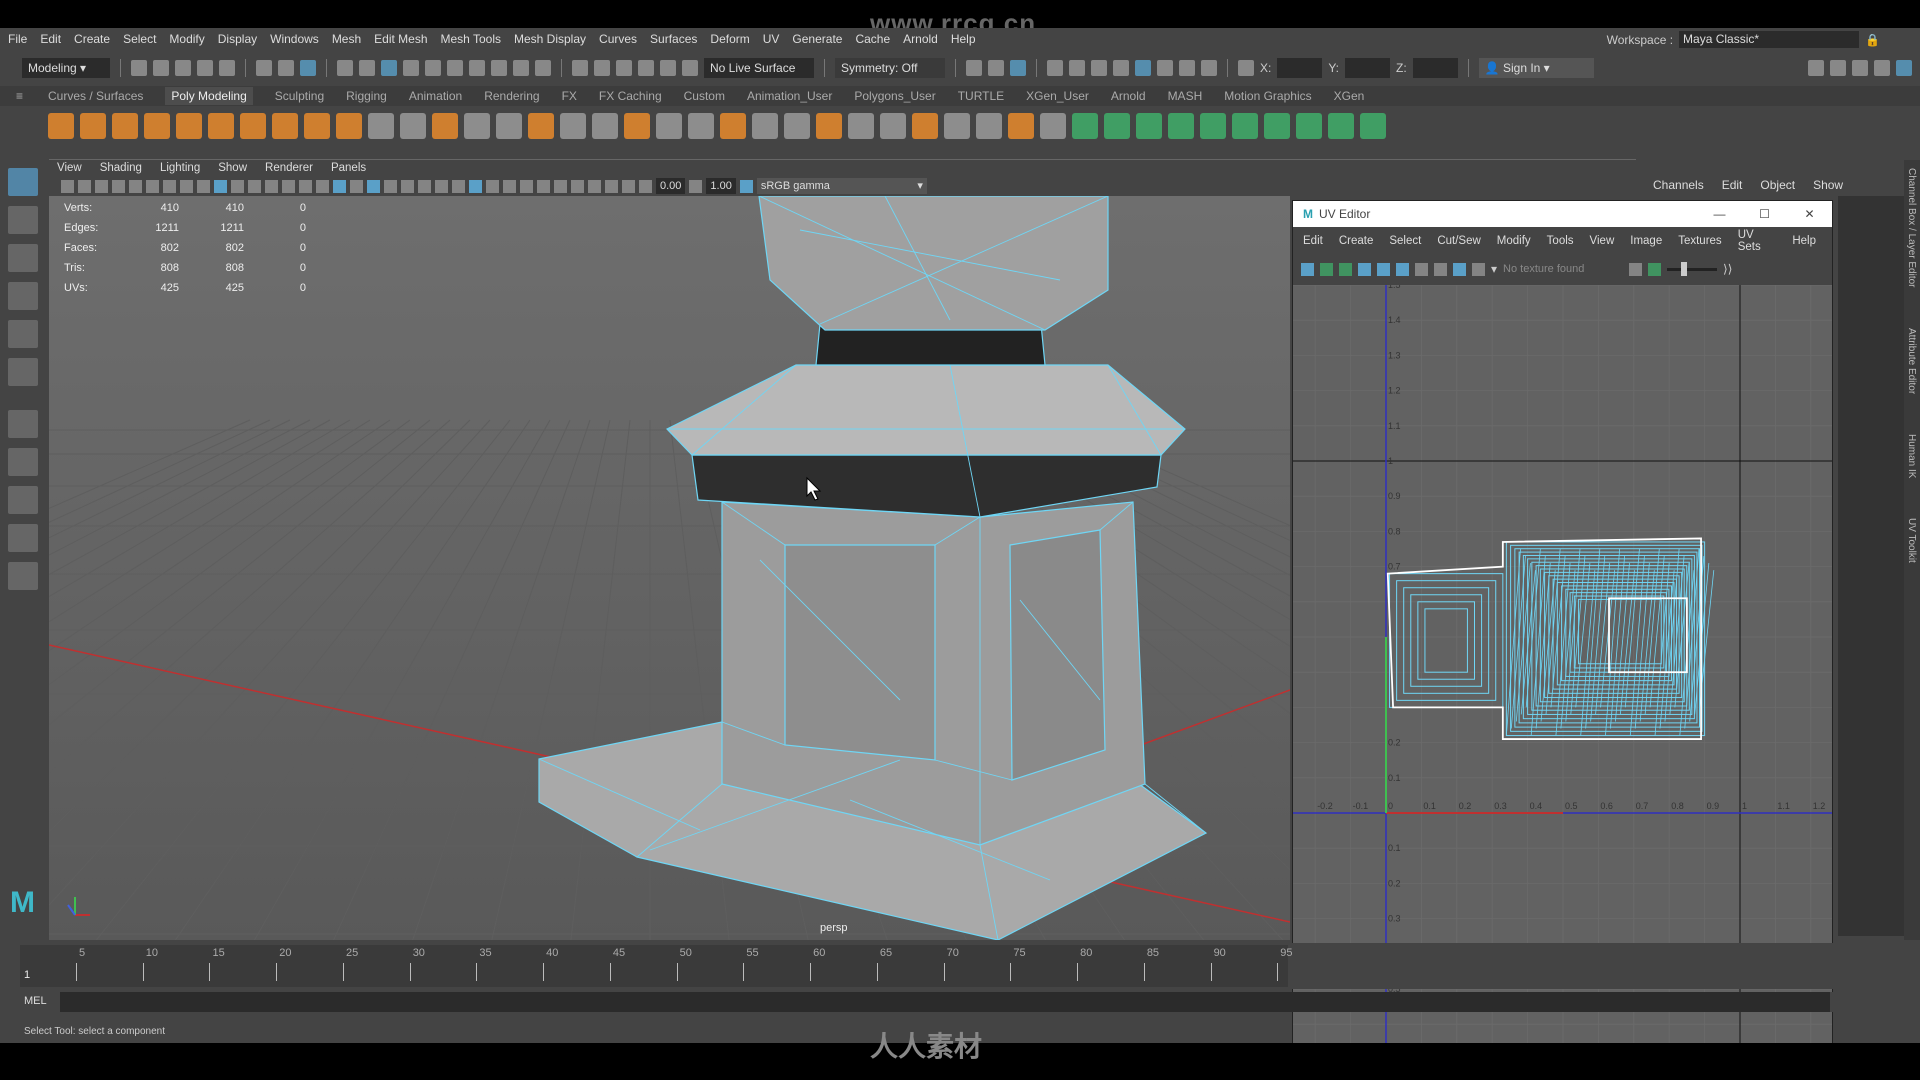 Image resolution: width=1920 pixels, height=1080 pixels. What do you see at coordinates (721, 186) in the screenshot?
I see `gamma-field: 1.00` at bounding box center [721, 186].